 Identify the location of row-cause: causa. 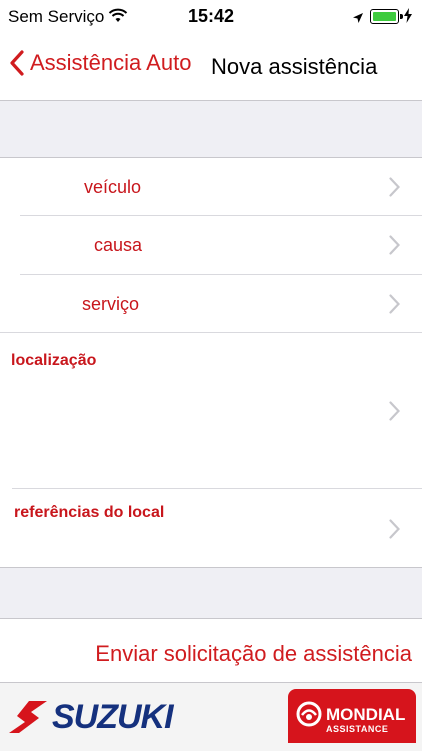
(211, 245).